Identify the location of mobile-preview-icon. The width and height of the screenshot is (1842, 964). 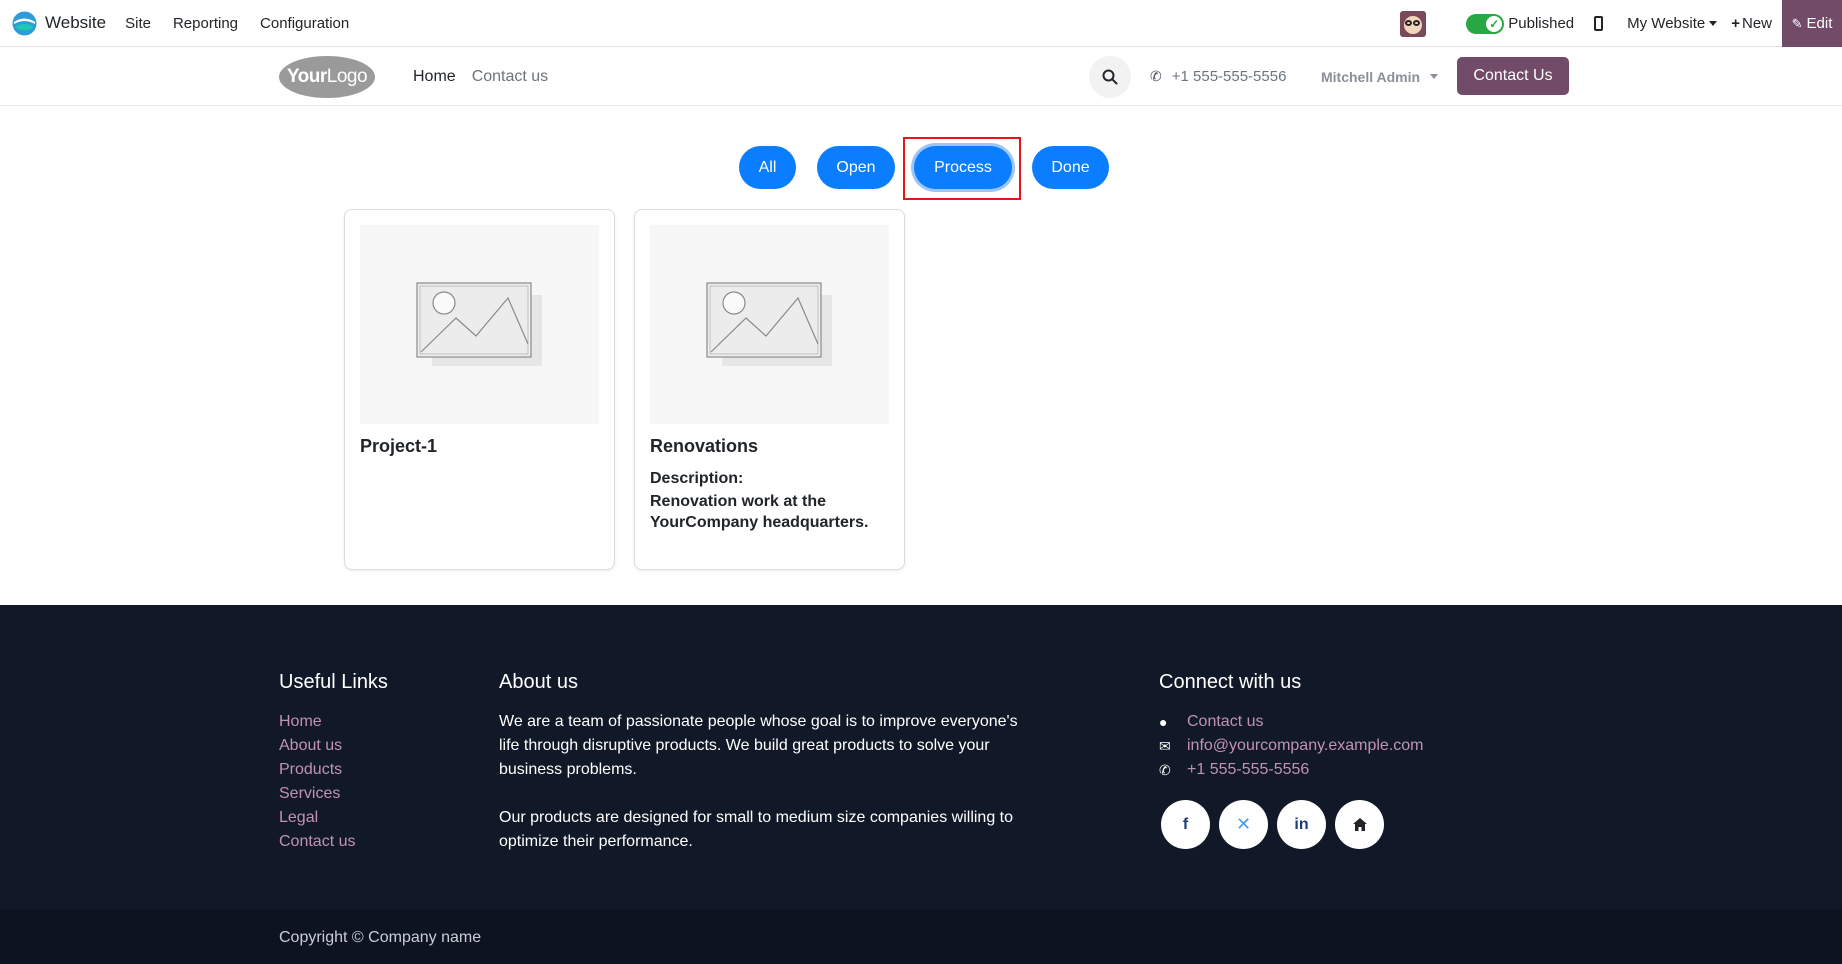
(1599, 23).